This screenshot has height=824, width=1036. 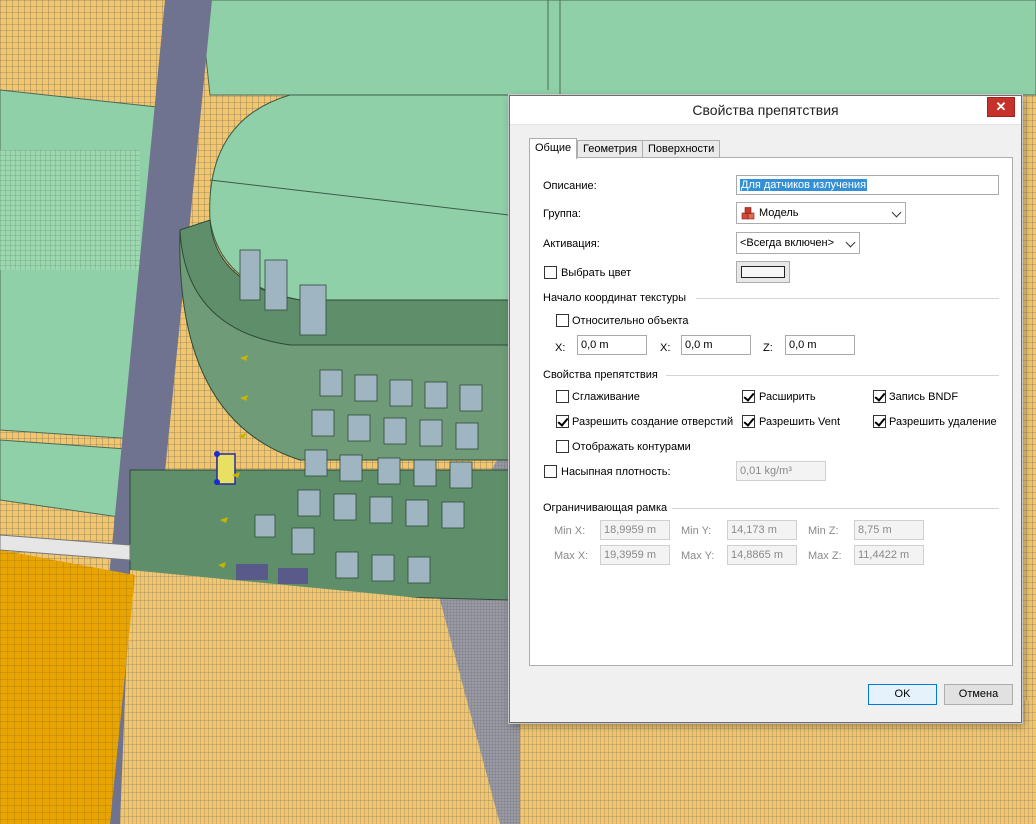 I want to click on smoothing-label: Сглаживание, so click(x=606, y=397).